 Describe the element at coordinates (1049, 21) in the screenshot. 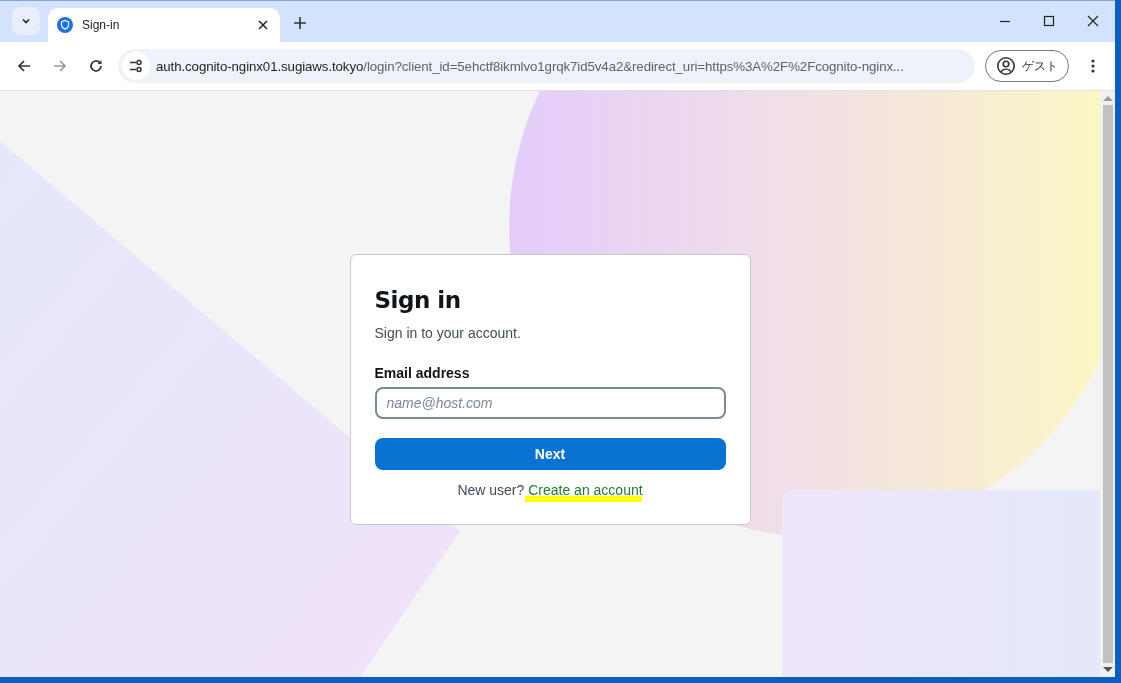

I see `maximize-icon` at that location.